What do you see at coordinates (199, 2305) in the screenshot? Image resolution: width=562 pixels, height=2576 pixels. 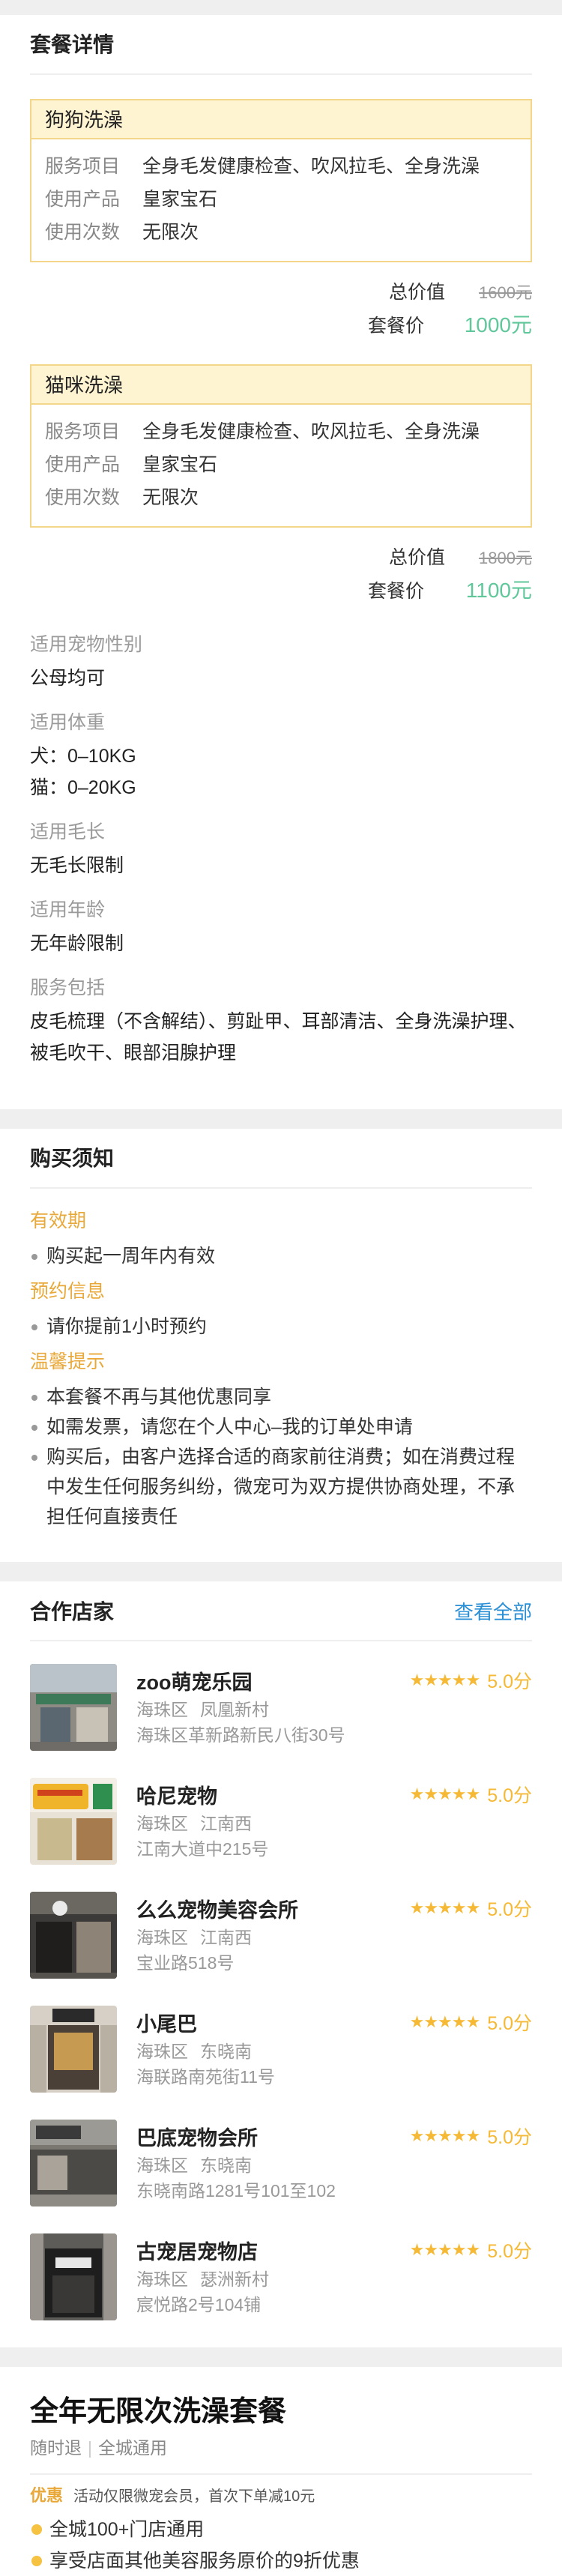 I see `store-address: 宸悦路2号104铺` at bounding box center [199, 2305].